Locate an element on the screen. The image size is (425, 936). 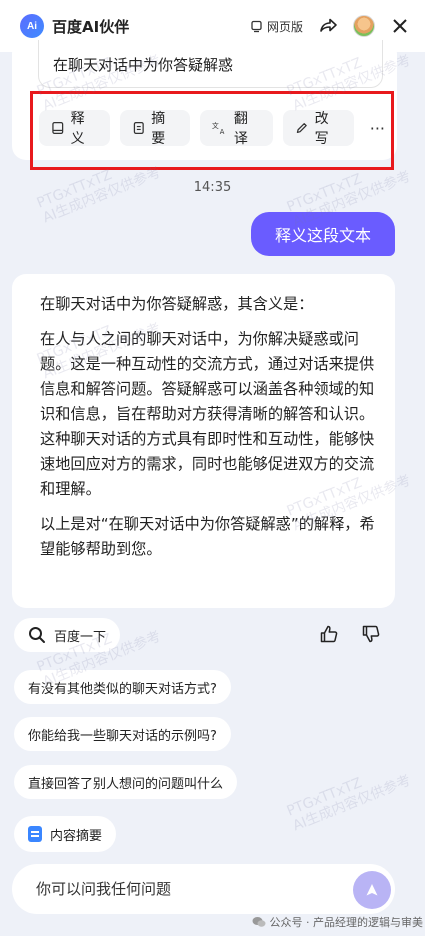
send-icon is located at coordinates (372, 890).